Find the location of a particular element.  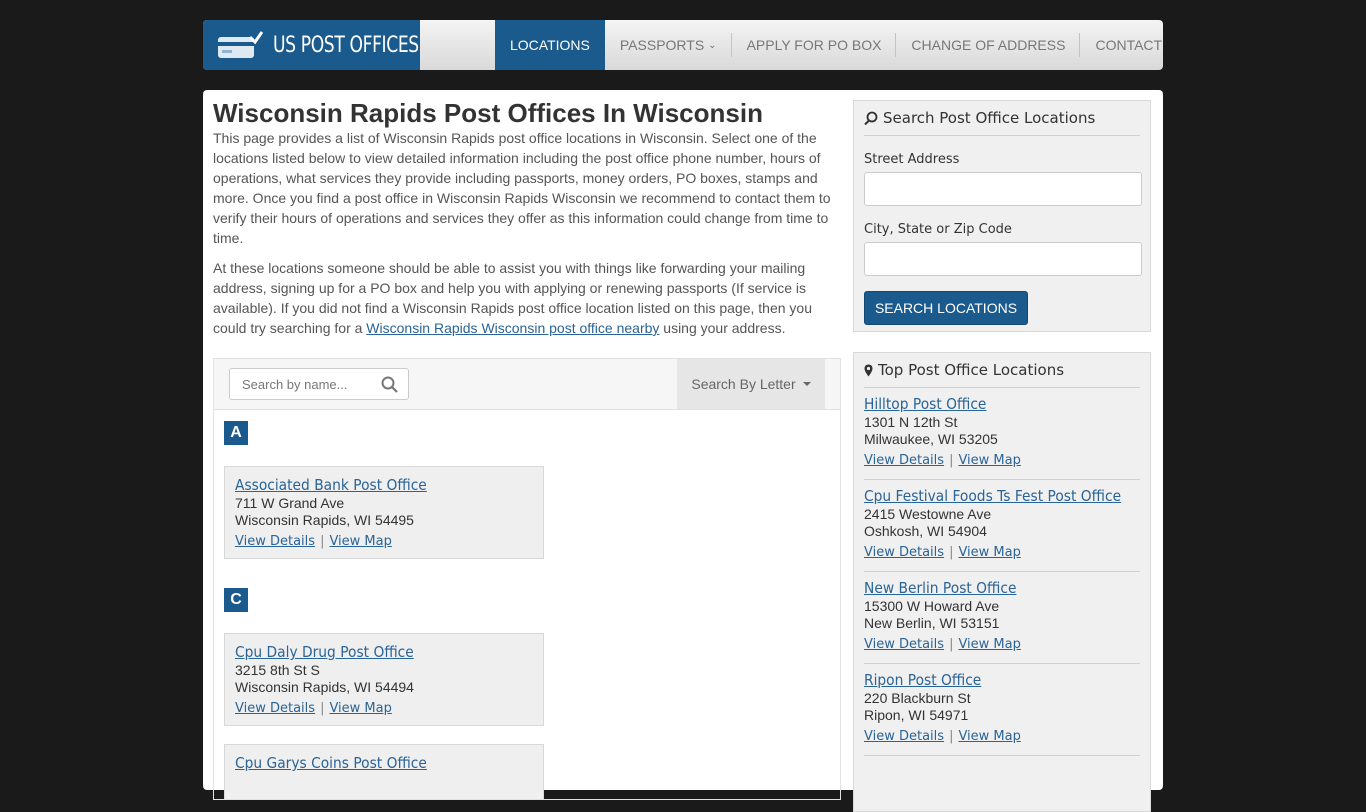

office-city: Wisconsin Rapids, WI 54495 is located at coordinates (324, 520).